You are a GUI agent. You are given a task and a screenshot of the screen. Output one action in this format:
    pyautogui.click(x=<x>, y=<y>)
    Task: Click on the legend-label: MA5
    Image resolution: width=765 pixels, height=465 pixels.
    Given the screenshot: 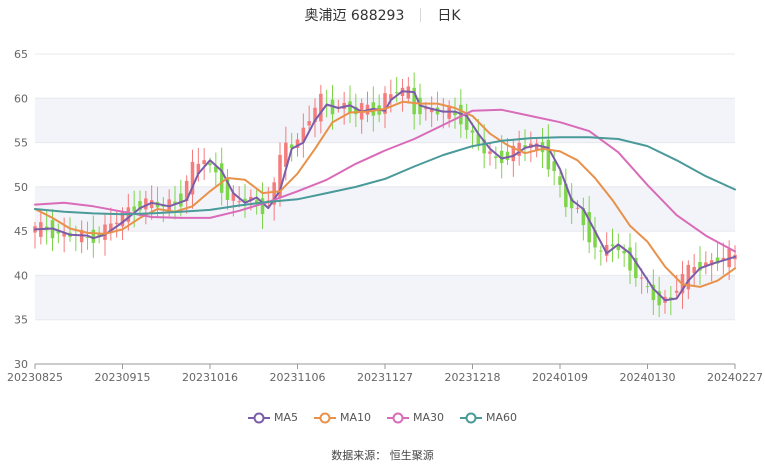 What is the action you would take?
    pyautogui.click(x=285, y=417)
    